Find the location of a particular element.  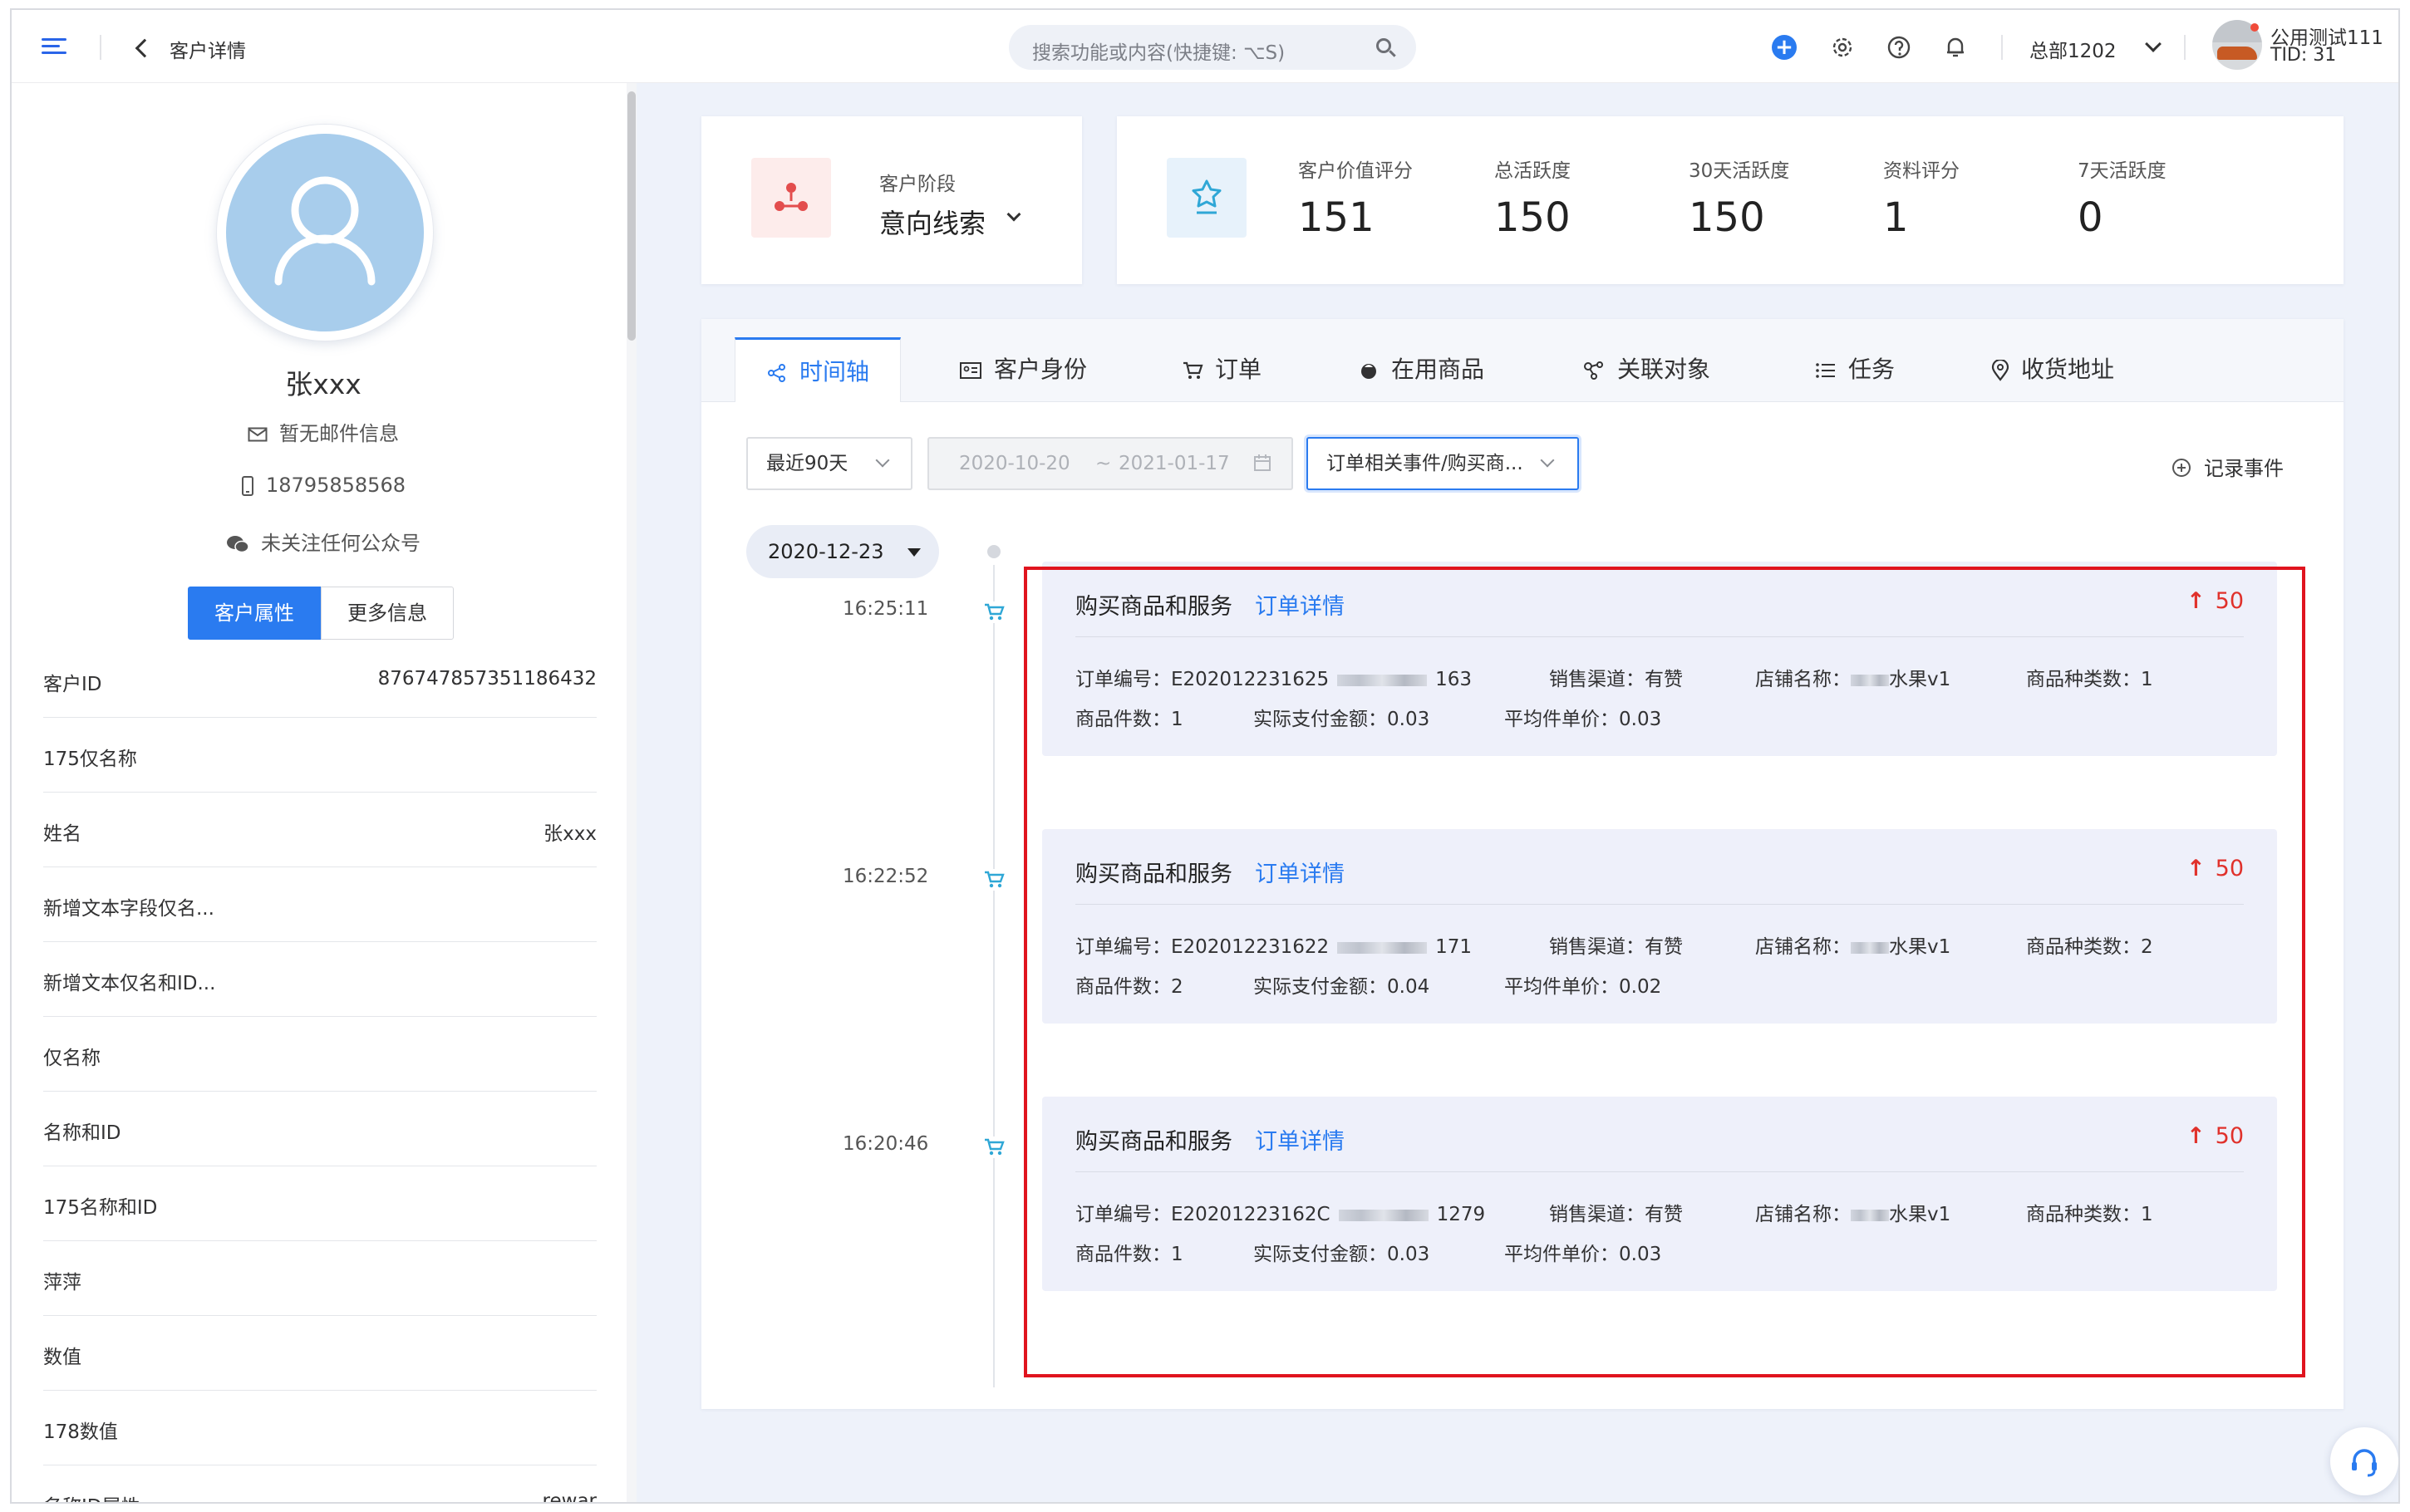

attribute-key: 姓名 is located at coordinates (62, 834).